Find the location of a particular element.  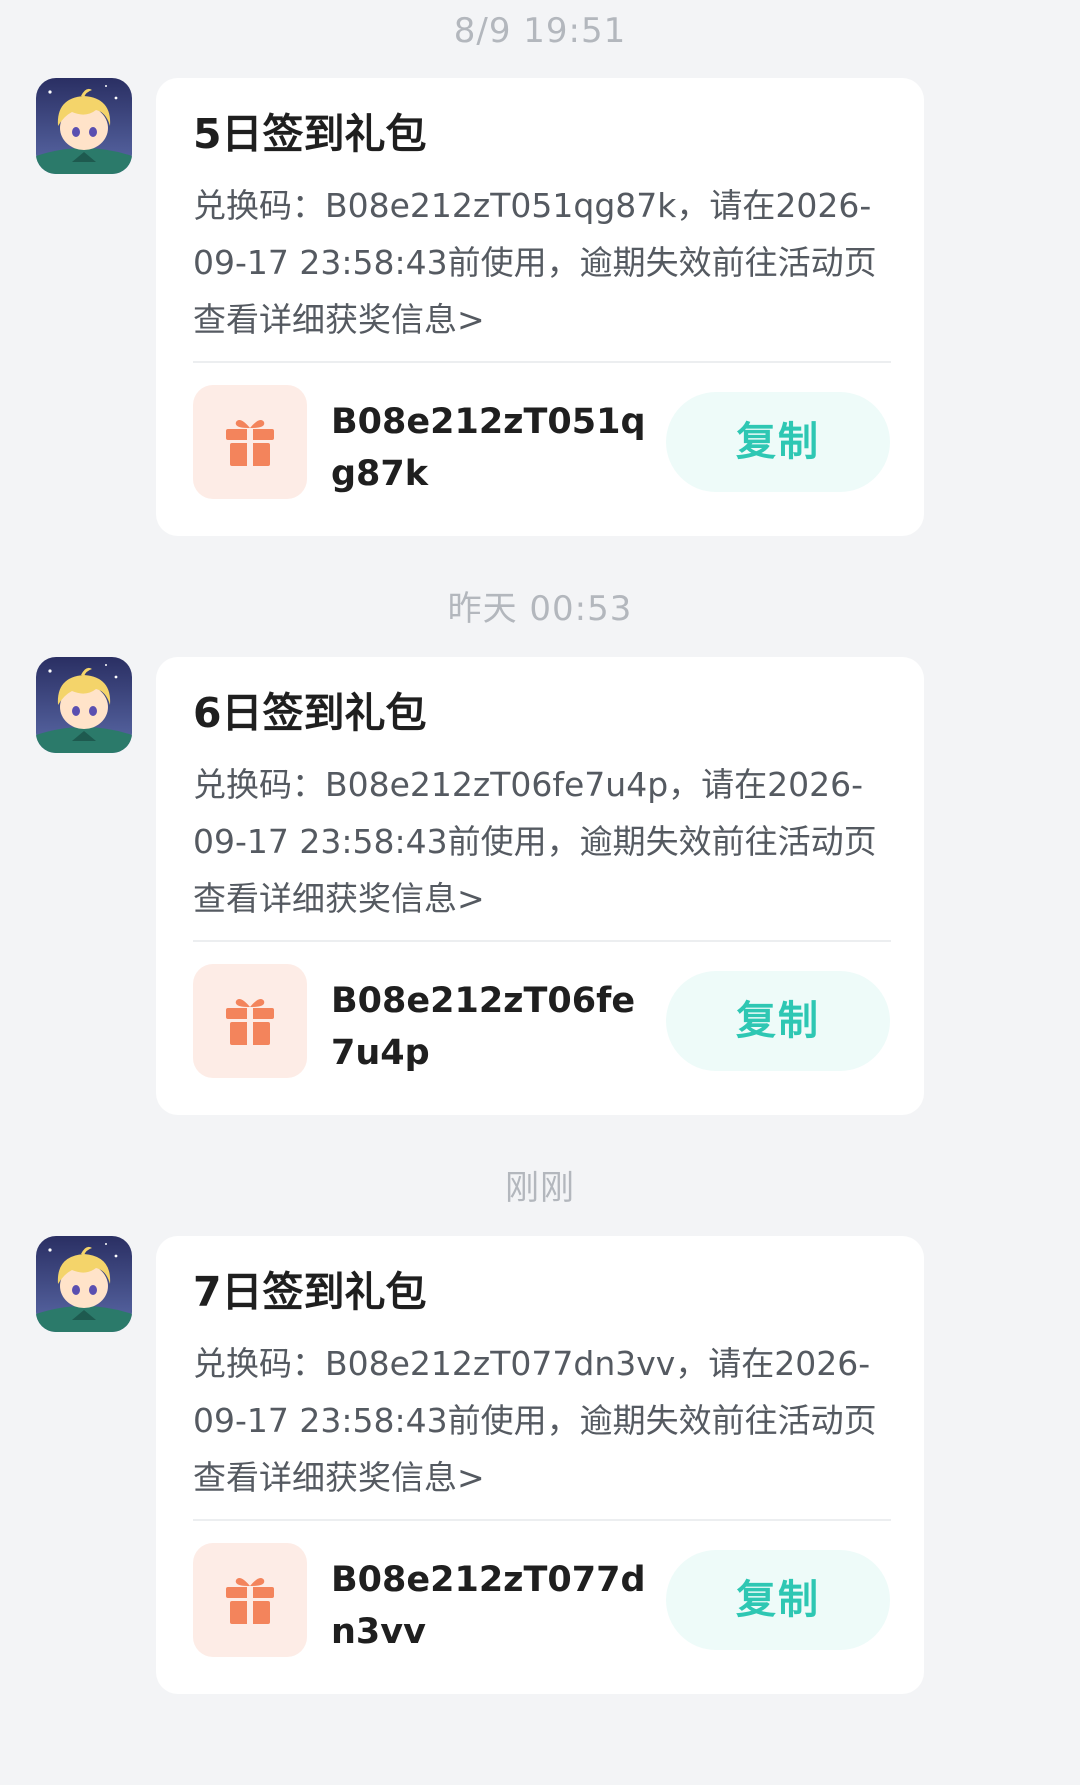

card-title: 6日签到礼包 is located at coordinates (310, 713).